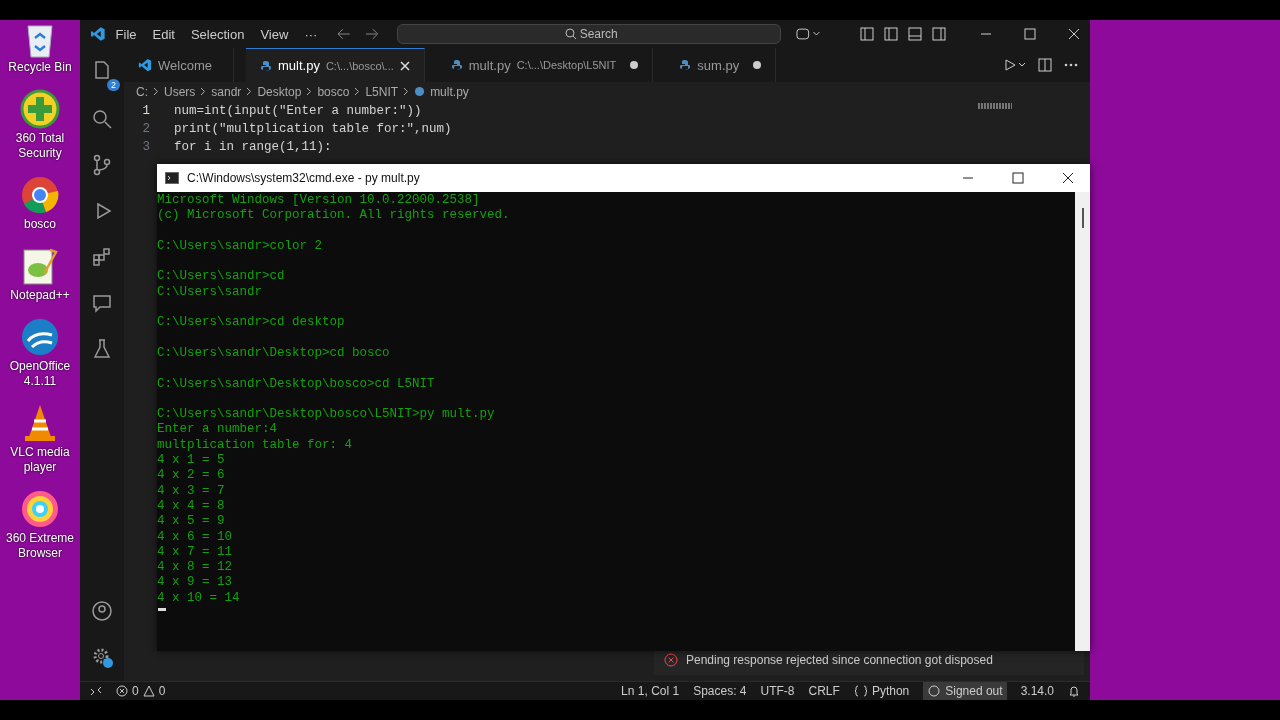 The image size is (1280, 720). Describe the element at coordinates (253, 147) in the screenshot. I see `code-line: for i in range(1,11):` at that location.